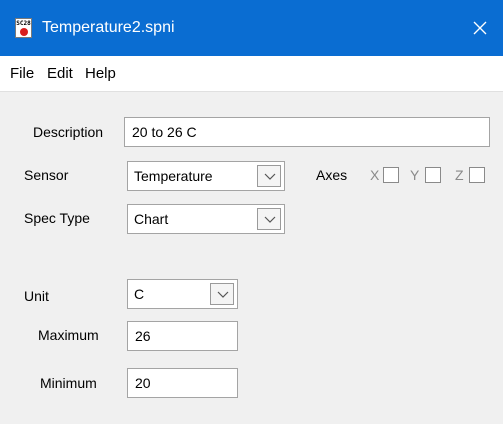 The width and height of the screenshot is (503, 424). Describe the element at coordinates (100, 74) in the screenshot. I see `menu-help: Help` at that location.